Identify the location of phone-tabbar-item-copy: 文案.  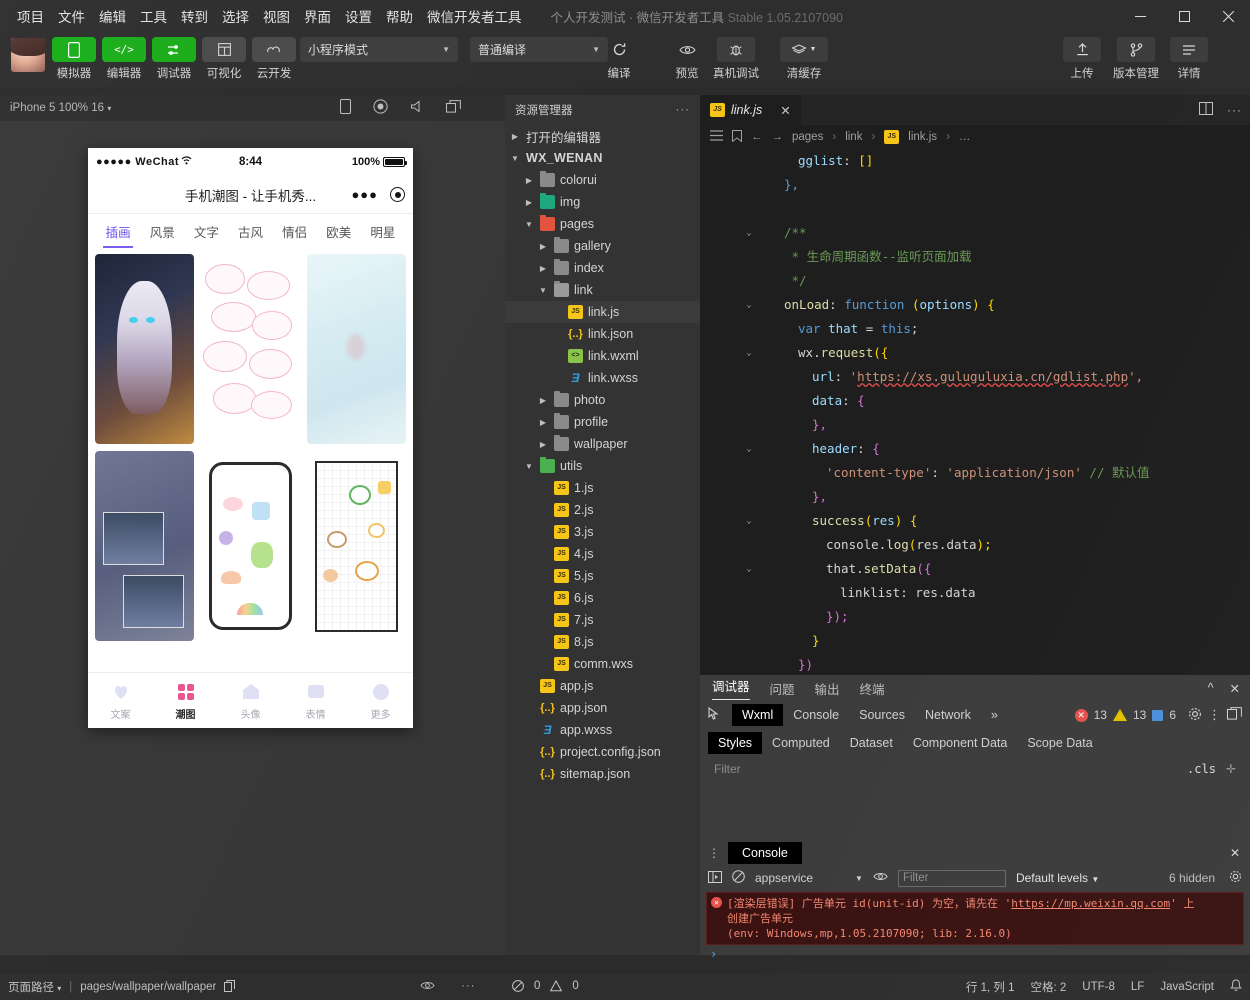
(120, 701).